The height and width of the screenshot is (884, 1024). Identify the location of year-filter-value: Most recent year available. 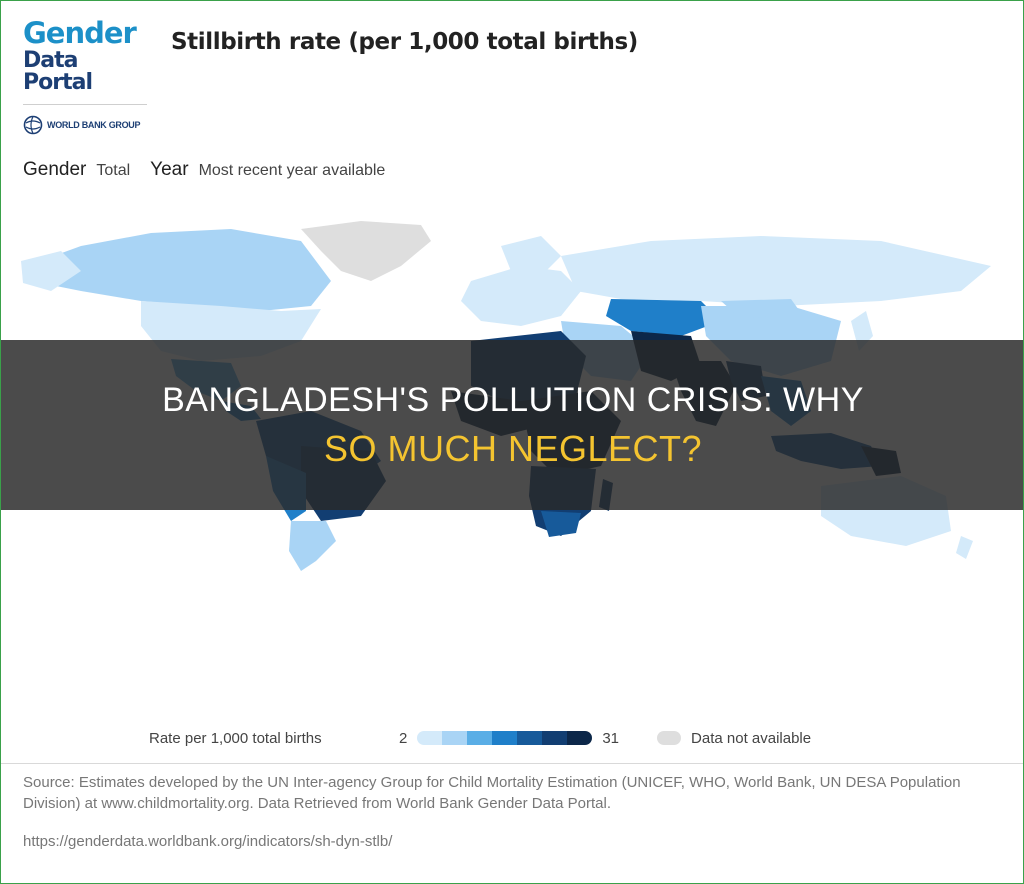
(292, 171).